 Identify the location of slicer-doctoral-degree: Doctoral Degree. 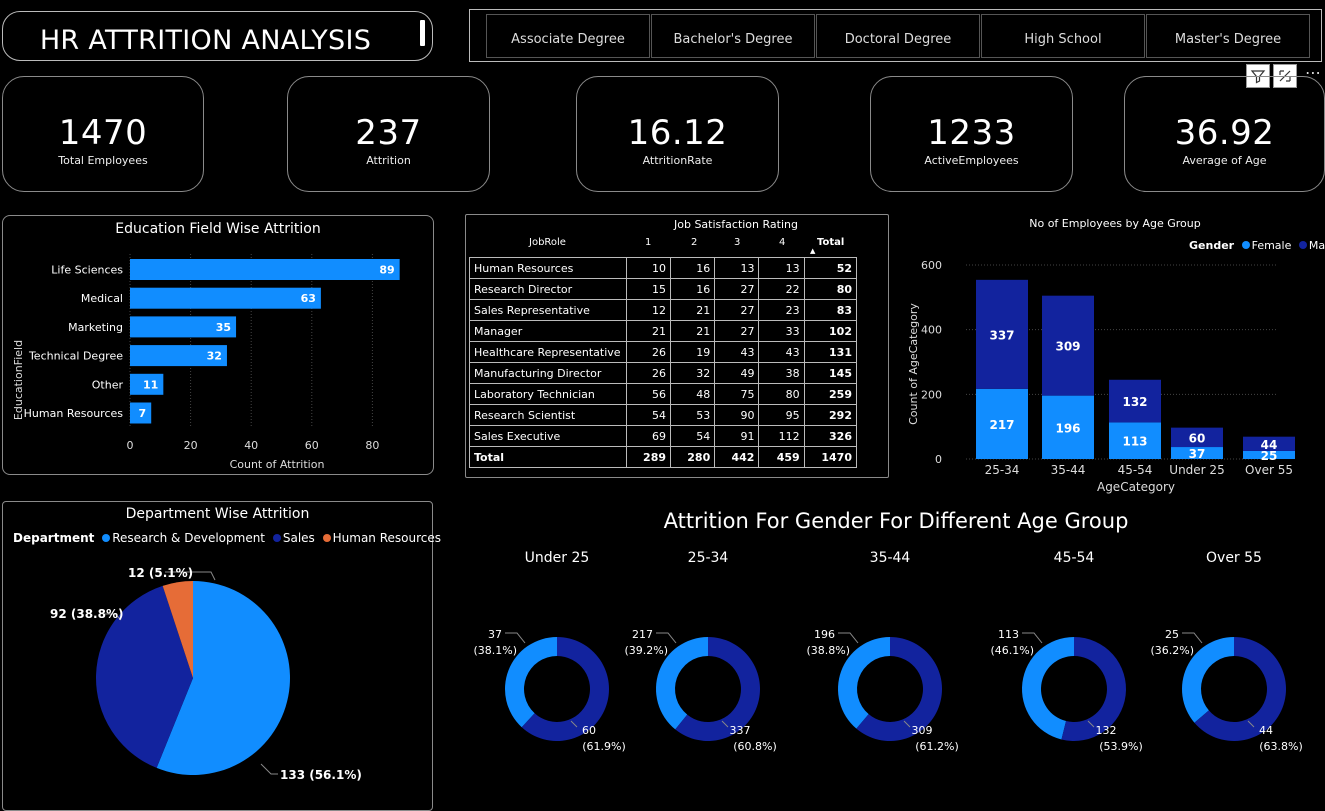
(898, 36).